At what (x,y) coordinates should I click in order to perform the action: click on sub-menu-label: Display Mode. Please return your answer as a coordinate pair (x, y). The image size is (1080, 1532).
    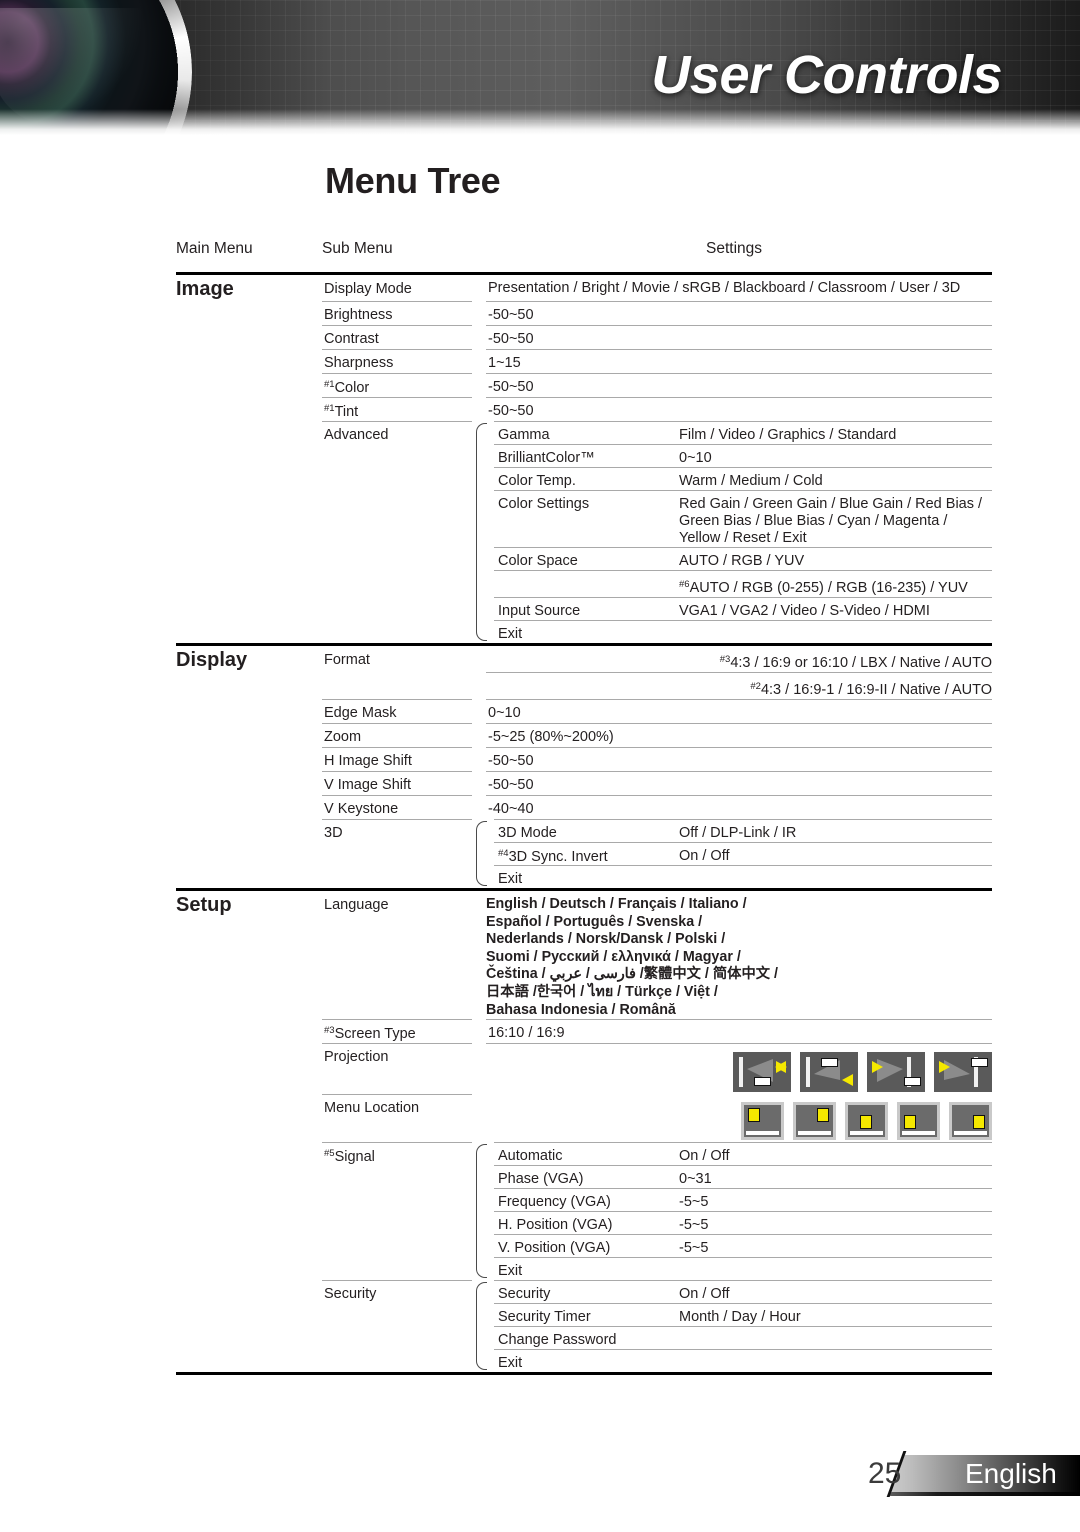
    Looking at the image, I should click on (368, 289).